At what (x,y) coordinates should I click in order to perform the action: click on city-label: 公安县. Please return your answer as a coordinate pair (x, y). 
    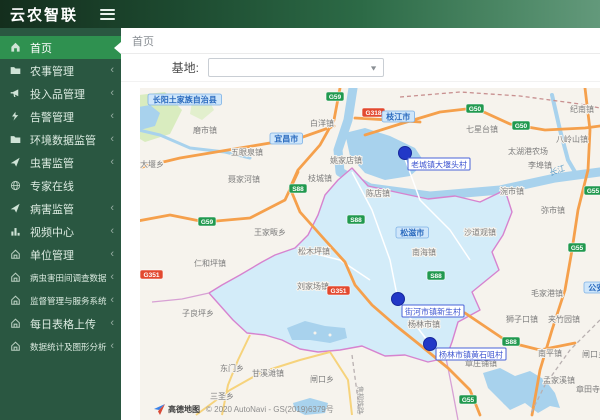
    Looking at the image, I should click on (591, 287).